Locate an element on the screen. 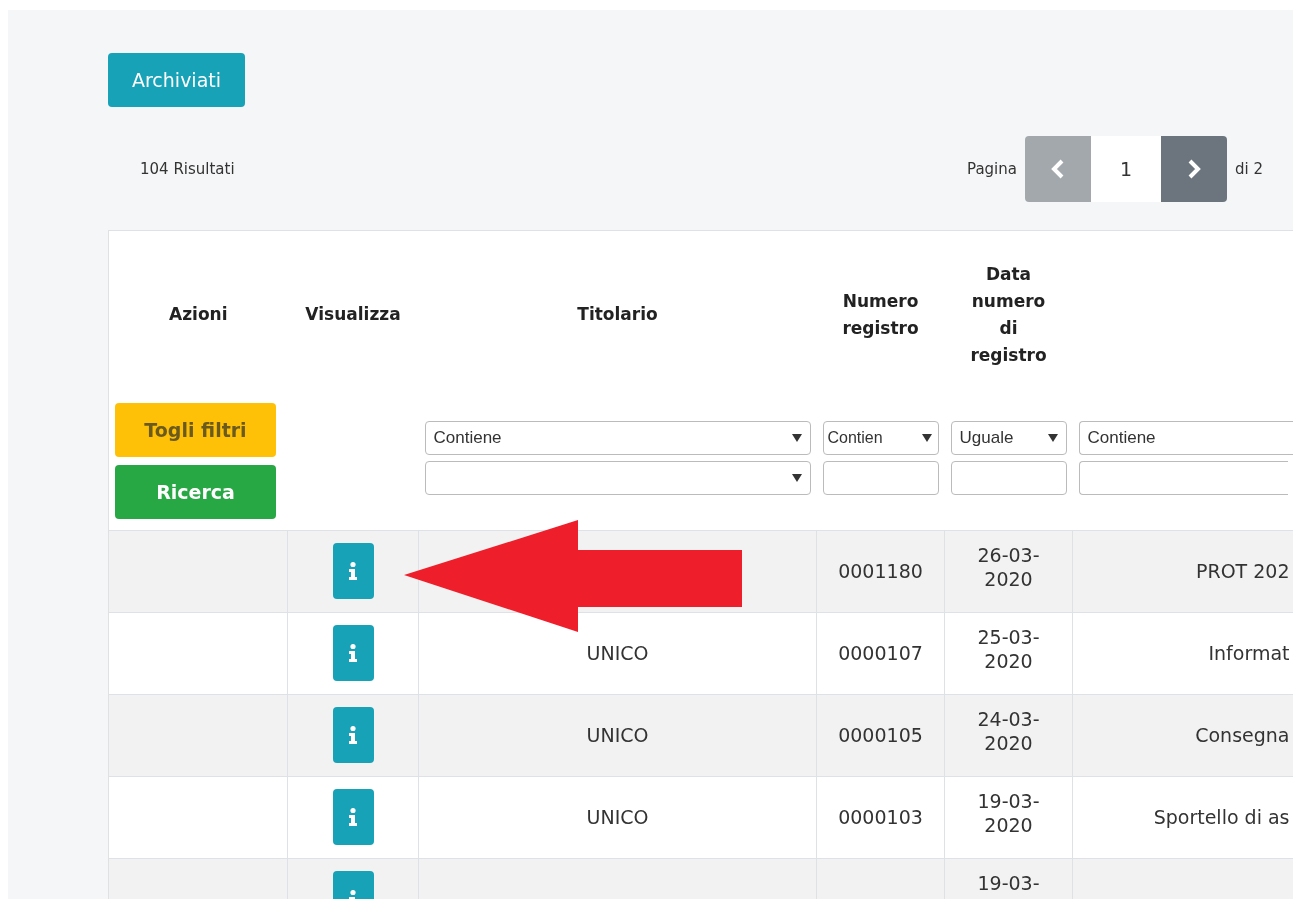 This screenshot has height=899, width=1304. clear-filters-button: Togli filtri is located at coordinates (195, 430).